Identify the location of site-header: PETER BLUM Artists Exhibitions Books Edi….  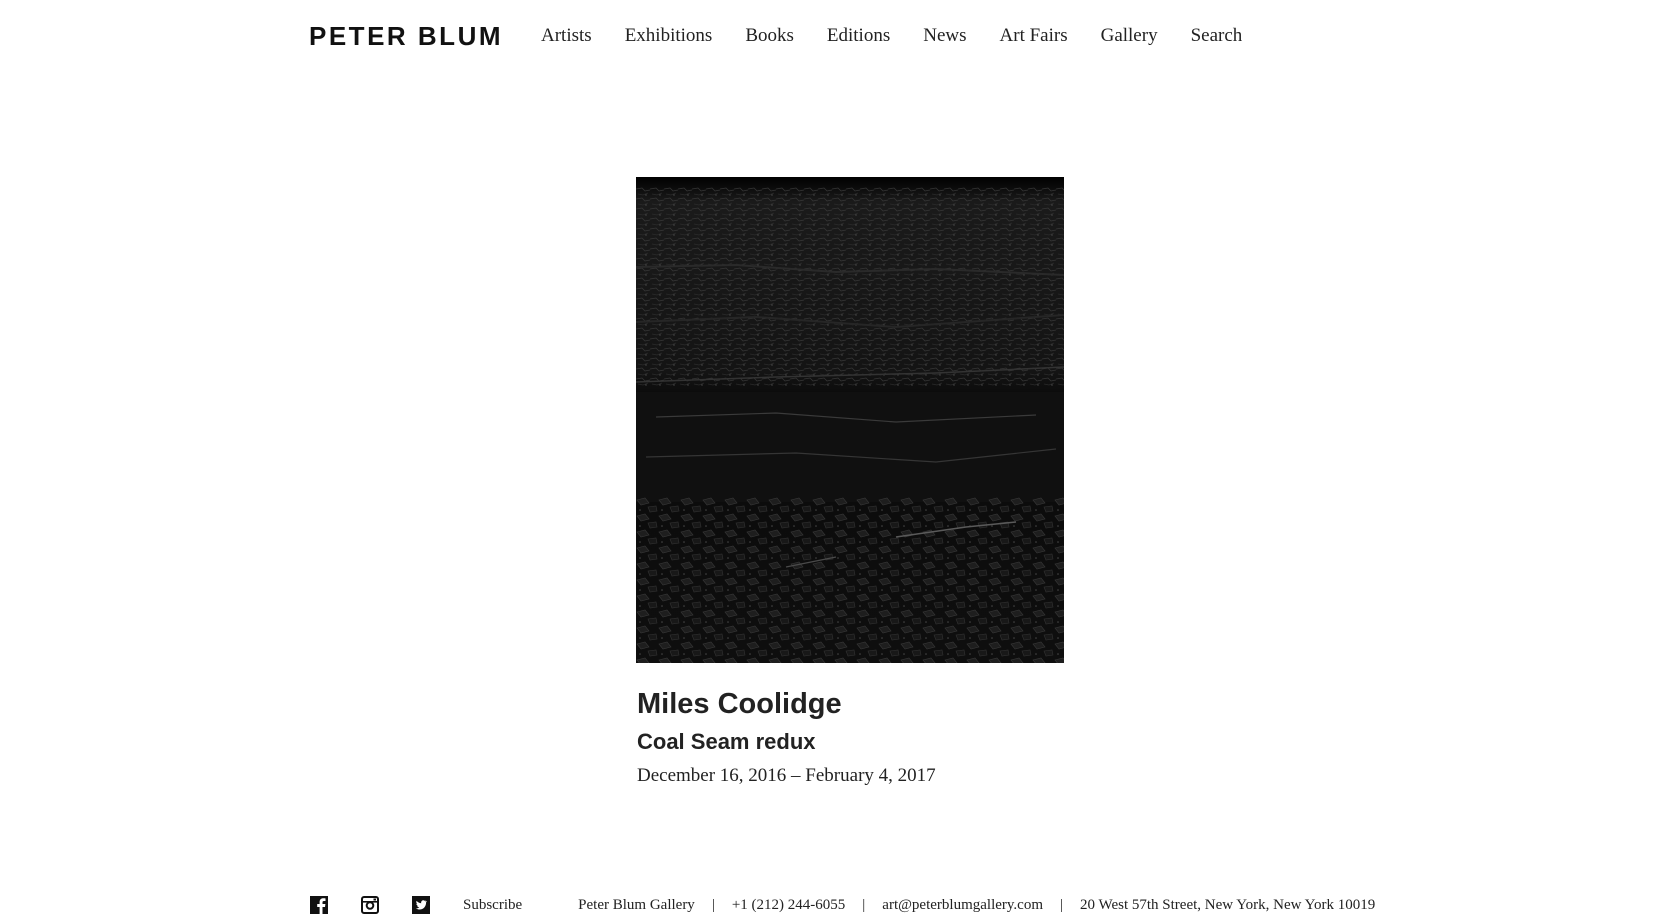
(792, 36).